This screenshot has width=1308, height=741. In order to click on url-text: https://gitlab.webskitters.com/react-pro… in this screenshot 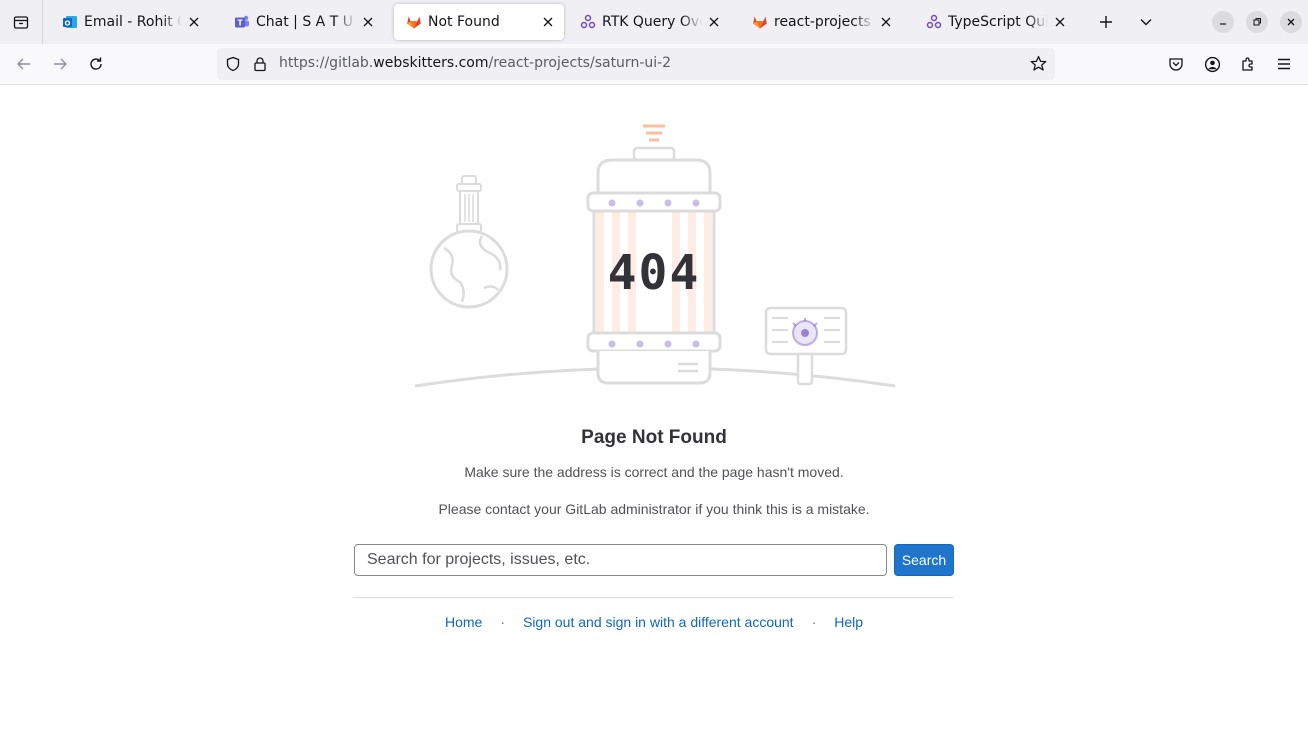, I will do `click(475, 63)`.